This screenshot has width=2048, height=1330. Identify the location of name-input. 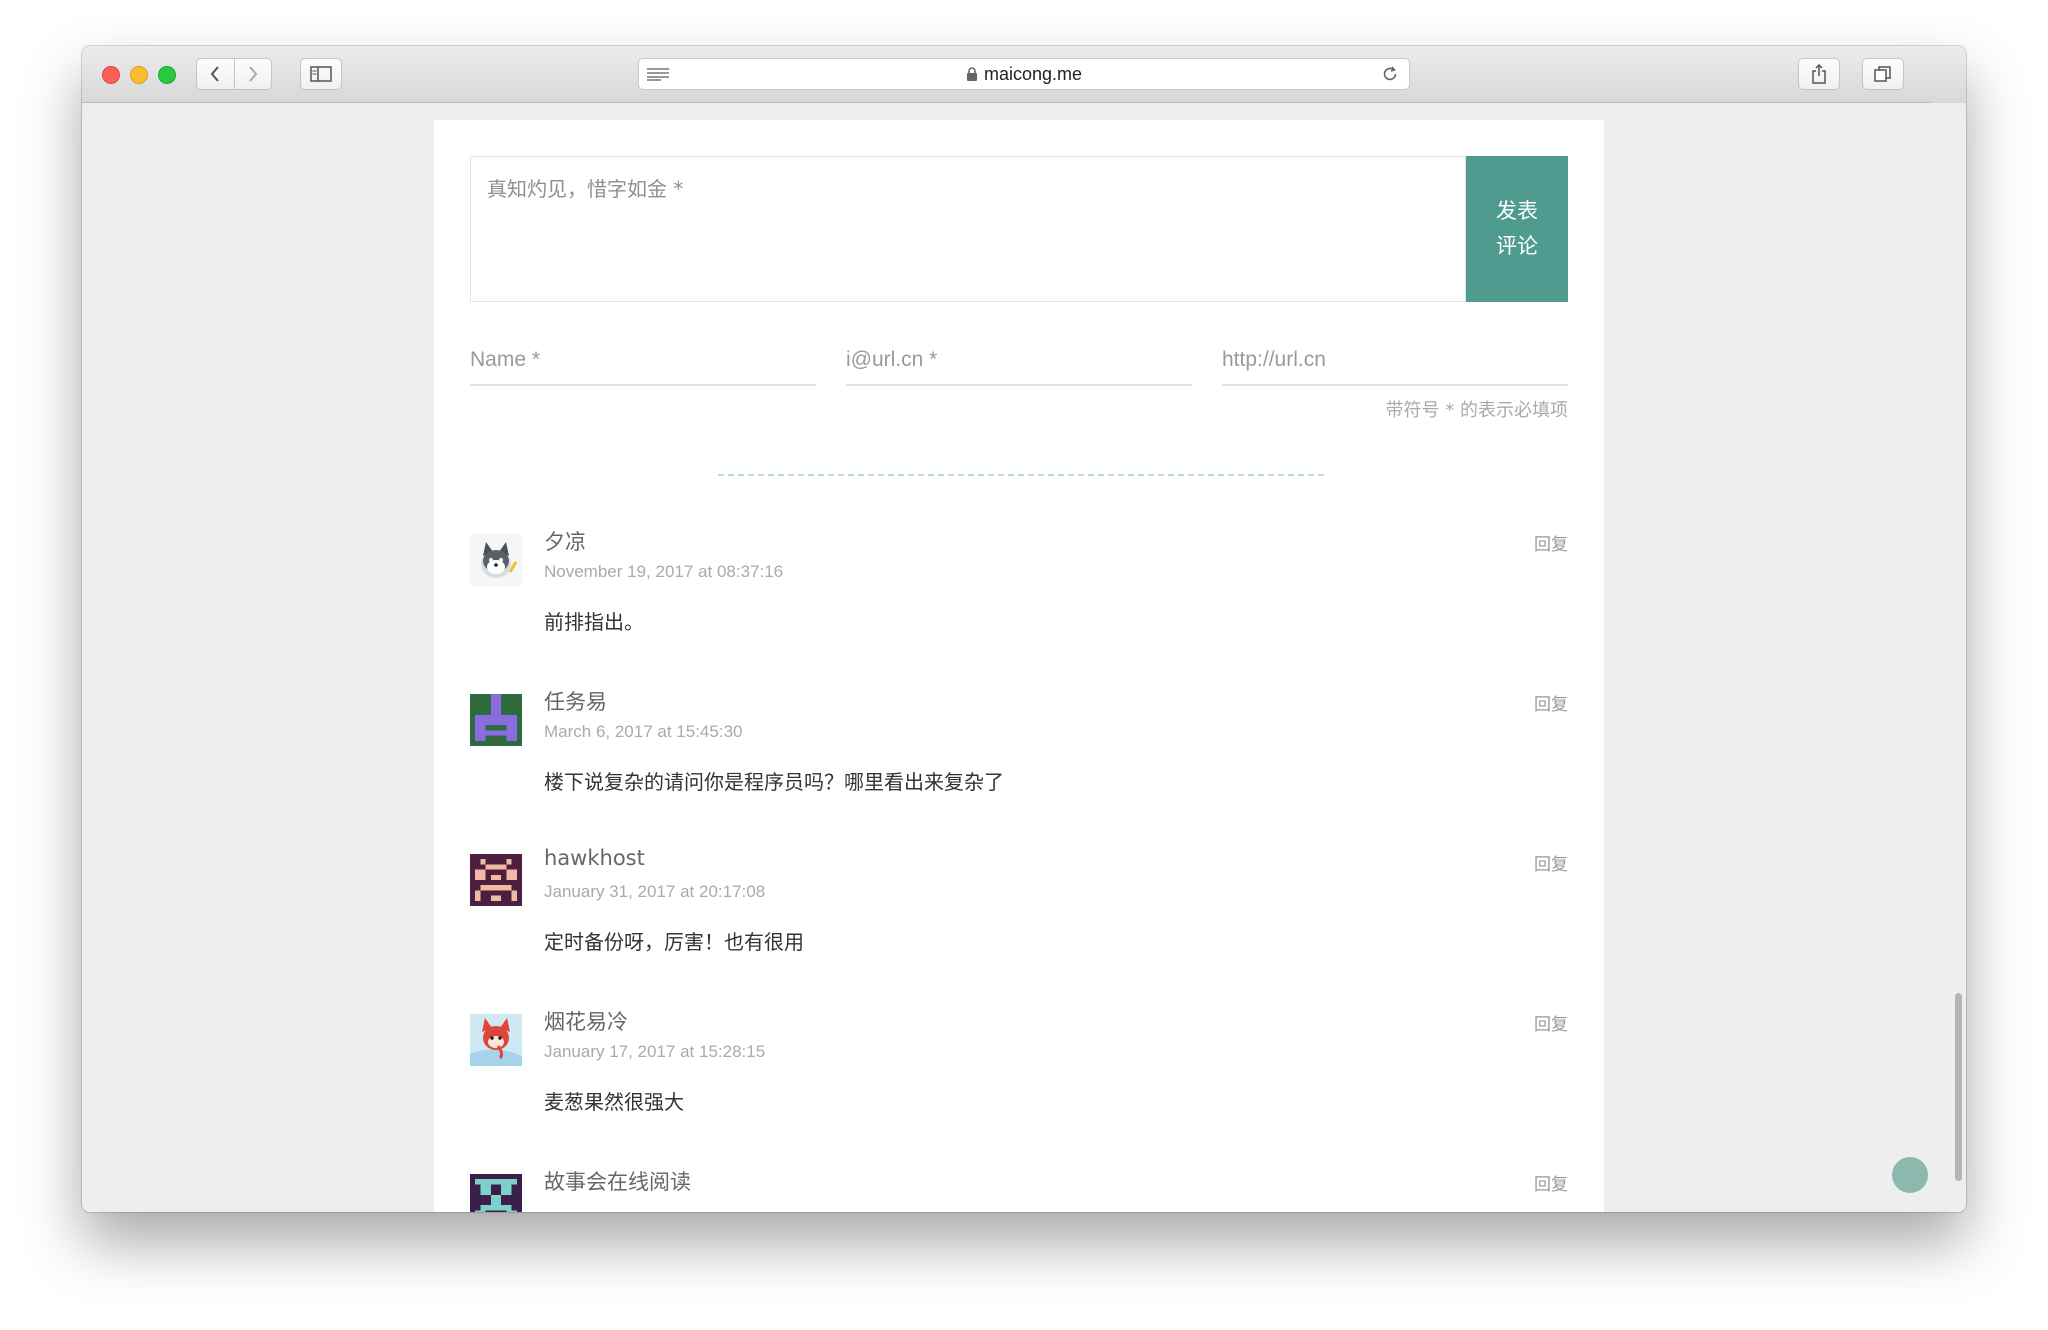
(643, 360).